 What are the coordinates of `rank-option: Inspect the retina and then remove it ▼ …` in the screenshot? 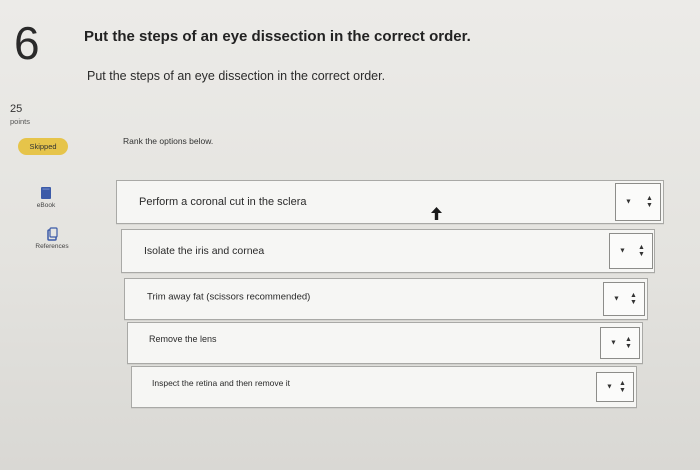 It's located at (384, 387).